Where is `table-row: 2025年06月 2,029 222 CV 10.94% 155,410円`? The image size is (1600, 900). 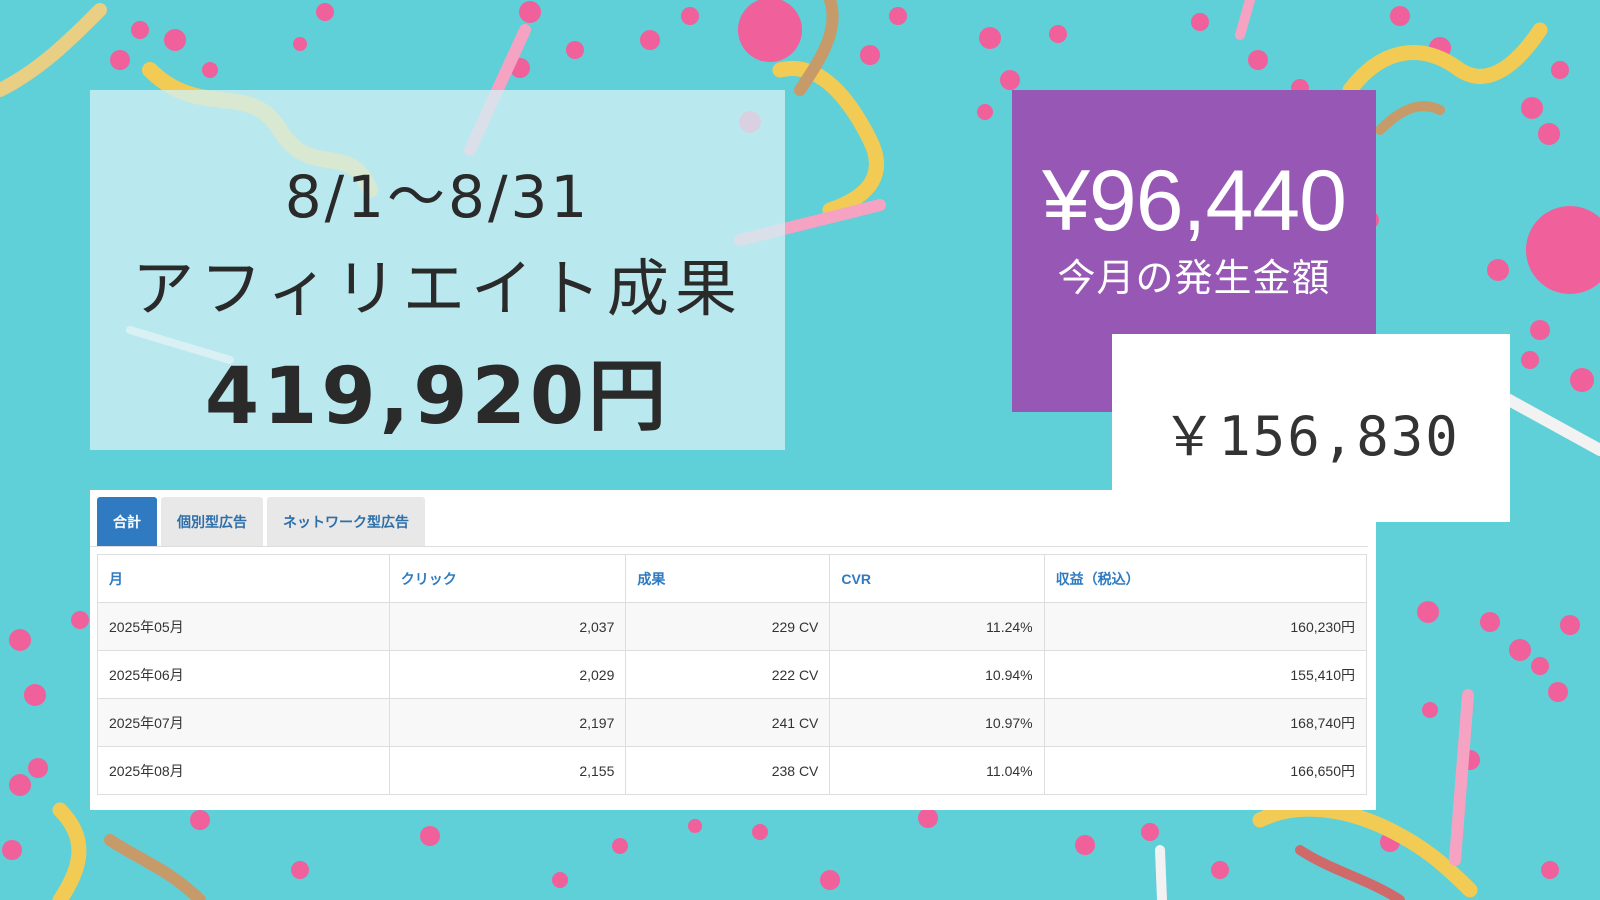
table-row: 2025年06月 2,029 222 CV 10.94% 155,410円 is located at coordinates (732, 674).